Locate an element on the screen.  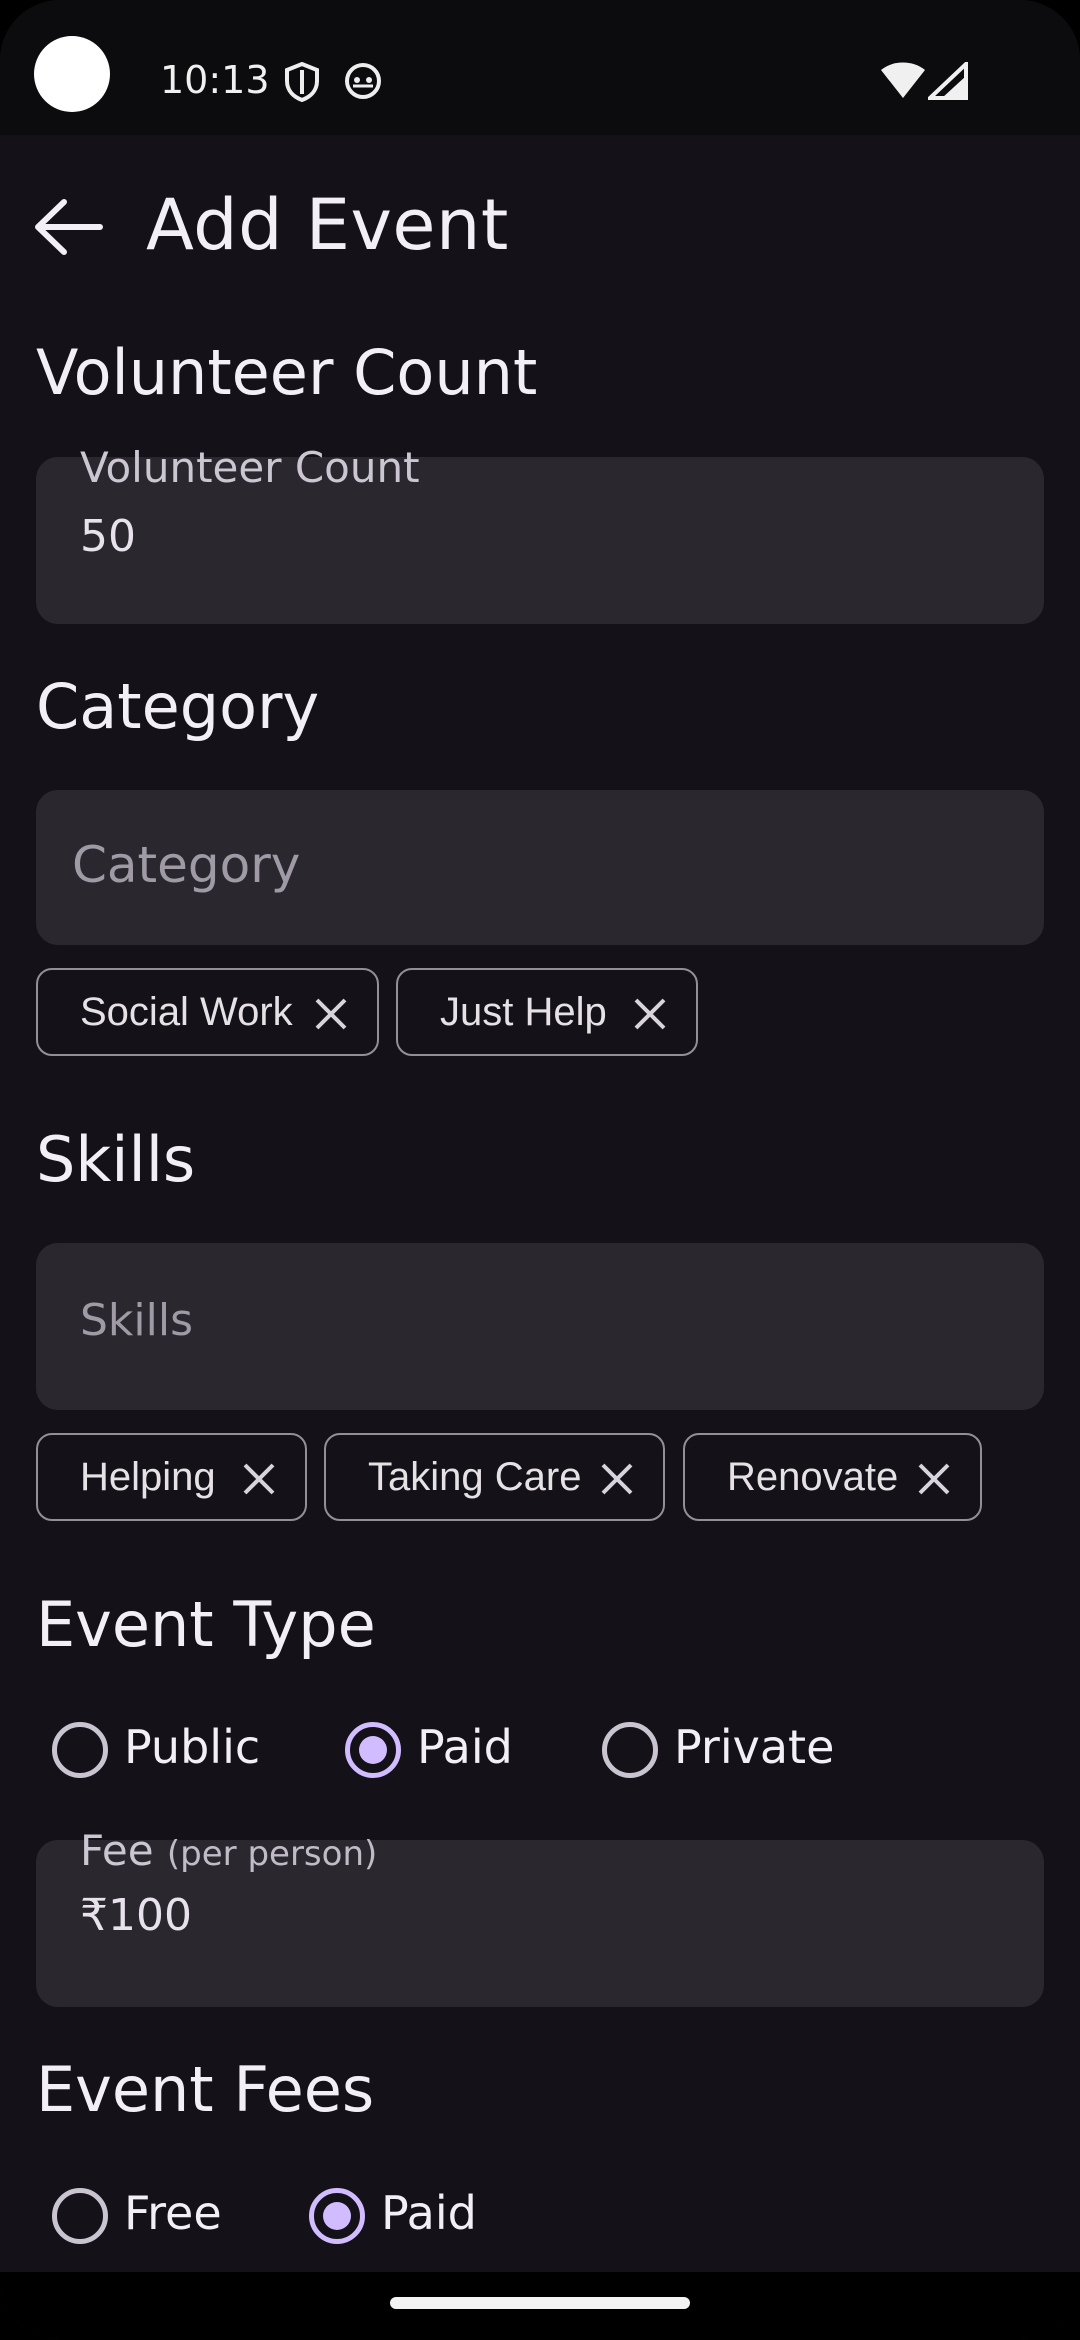
event-type-radio-group: Public Paid Private is located at coordinates (540, 1752).